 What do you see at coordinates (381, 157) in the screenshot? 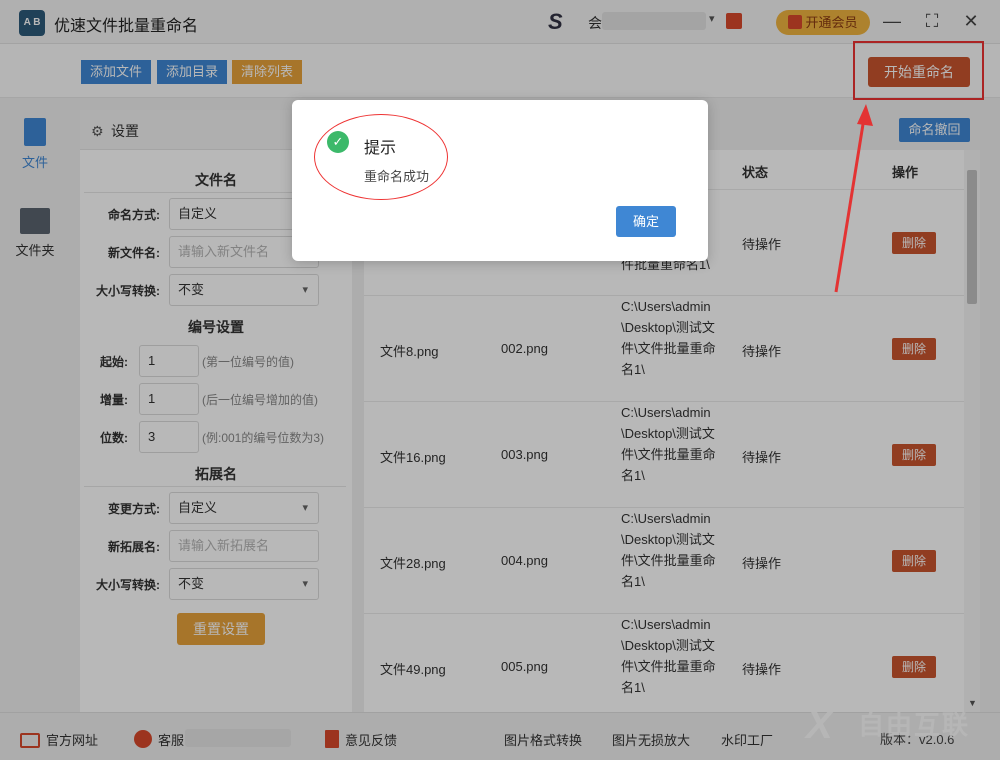
I see `annotation-ellipse` at bounding box center [381, 157].